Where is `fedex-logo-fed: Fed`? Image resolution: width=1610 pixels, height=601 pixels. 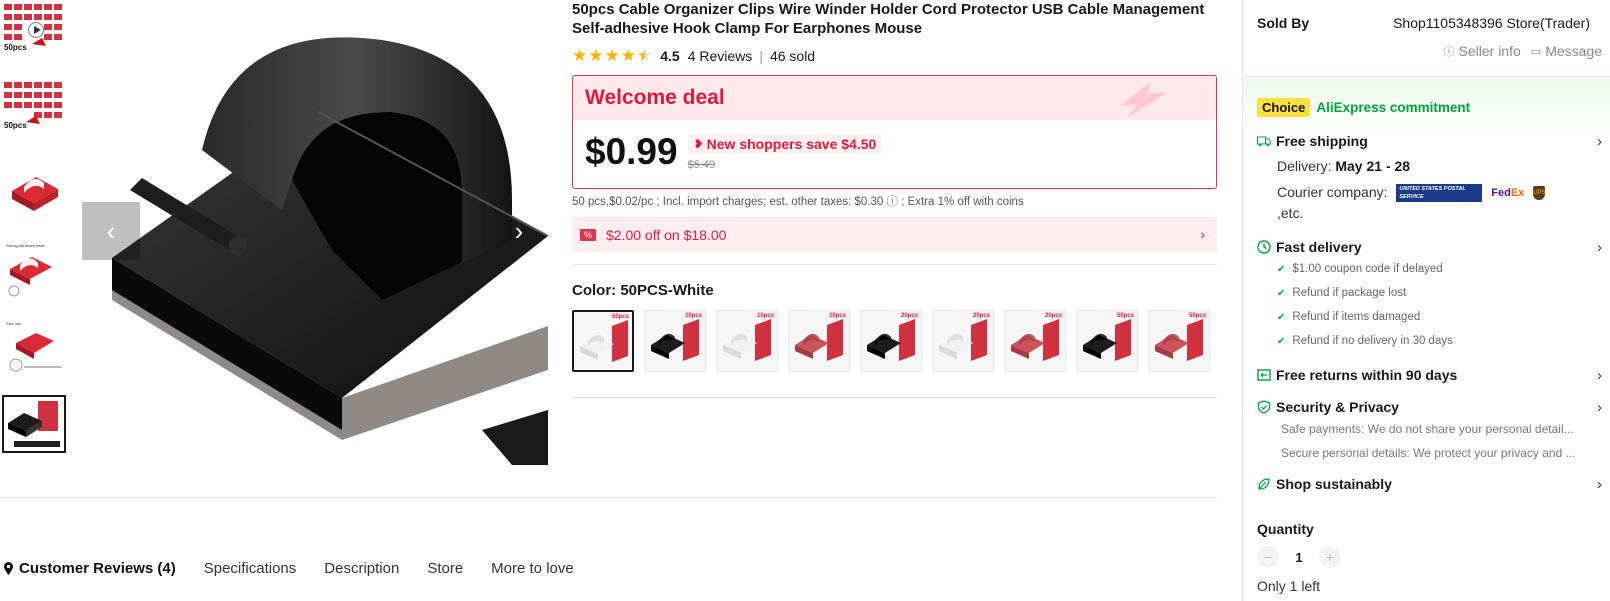 fedex-logo-fed: Fed is located at coordinates (1501, 193).